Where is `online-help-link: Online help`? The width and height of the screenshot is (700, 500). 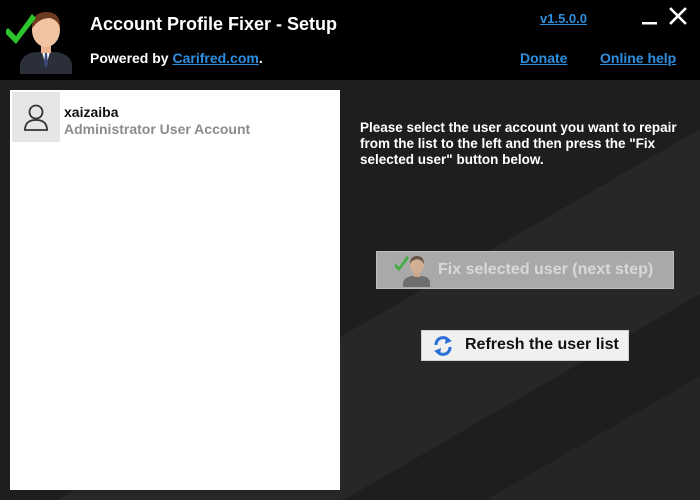 online-help-link: Online help is located at coordinates (638, 58).